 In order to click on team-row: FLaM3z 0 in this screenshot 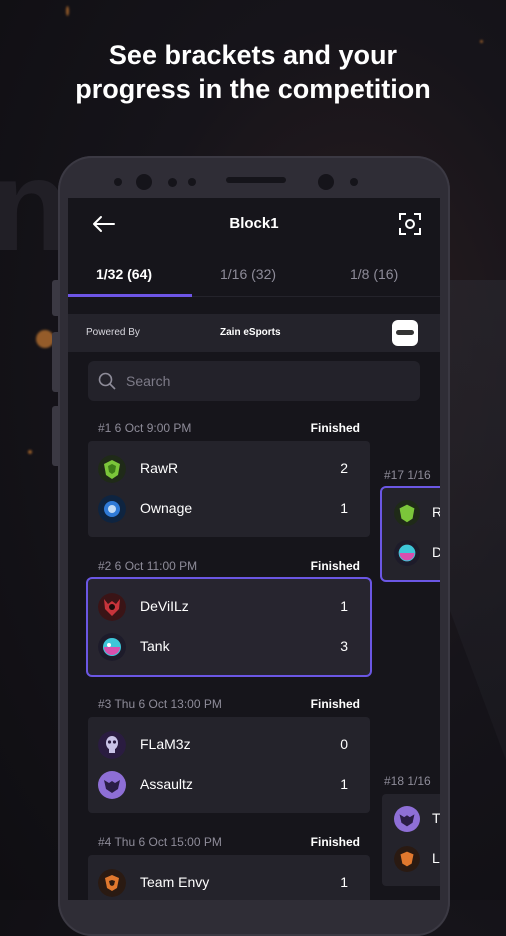, I will do `click(229, 743)`.